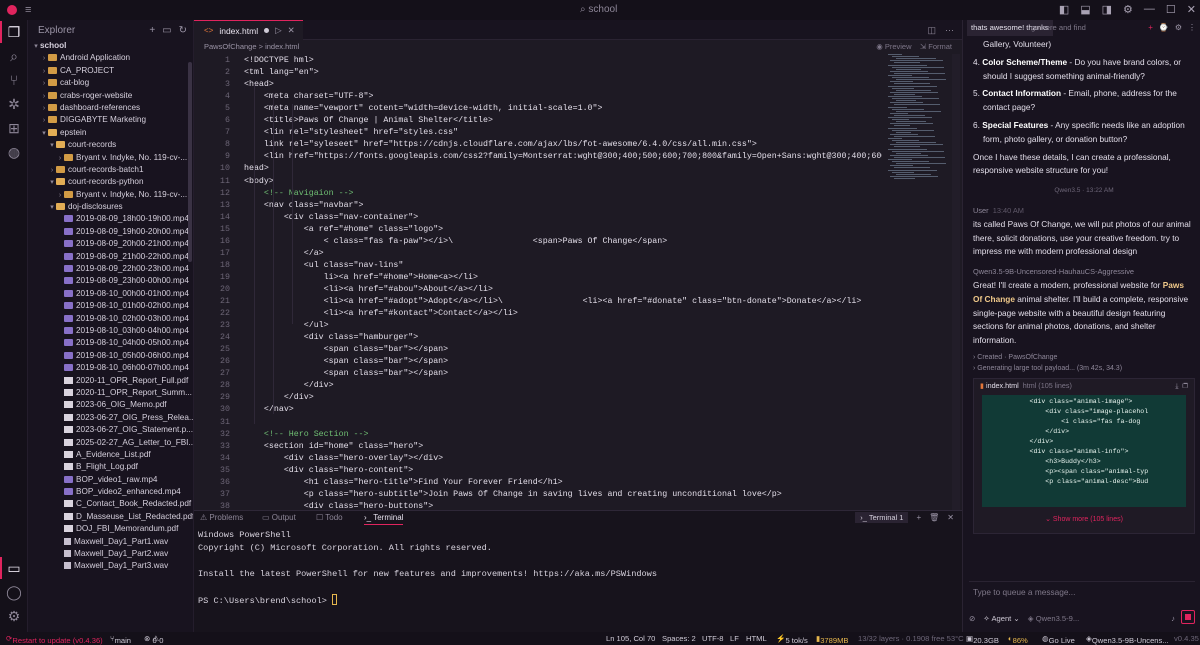 This screenshot has height=645, width=1200. Describe the element at coordinates (972, 618) in the screenshot. I see `attach-icon: ⊘` at that location.